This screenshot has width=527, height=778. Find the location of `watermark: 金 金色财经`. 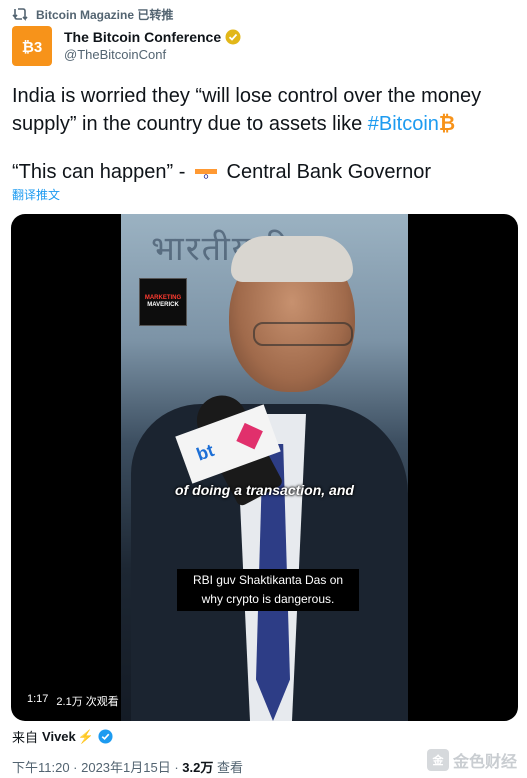

watermark: 金 金色财经 is located at coordinates (471, 760).